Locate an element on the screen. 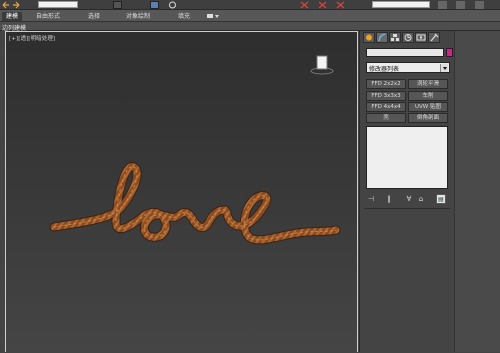 The image size is (500, 353). ribbon-tab-bar: 建模 自由形式 选择 对象绘制 填充 is located at coordinates (250, 16).